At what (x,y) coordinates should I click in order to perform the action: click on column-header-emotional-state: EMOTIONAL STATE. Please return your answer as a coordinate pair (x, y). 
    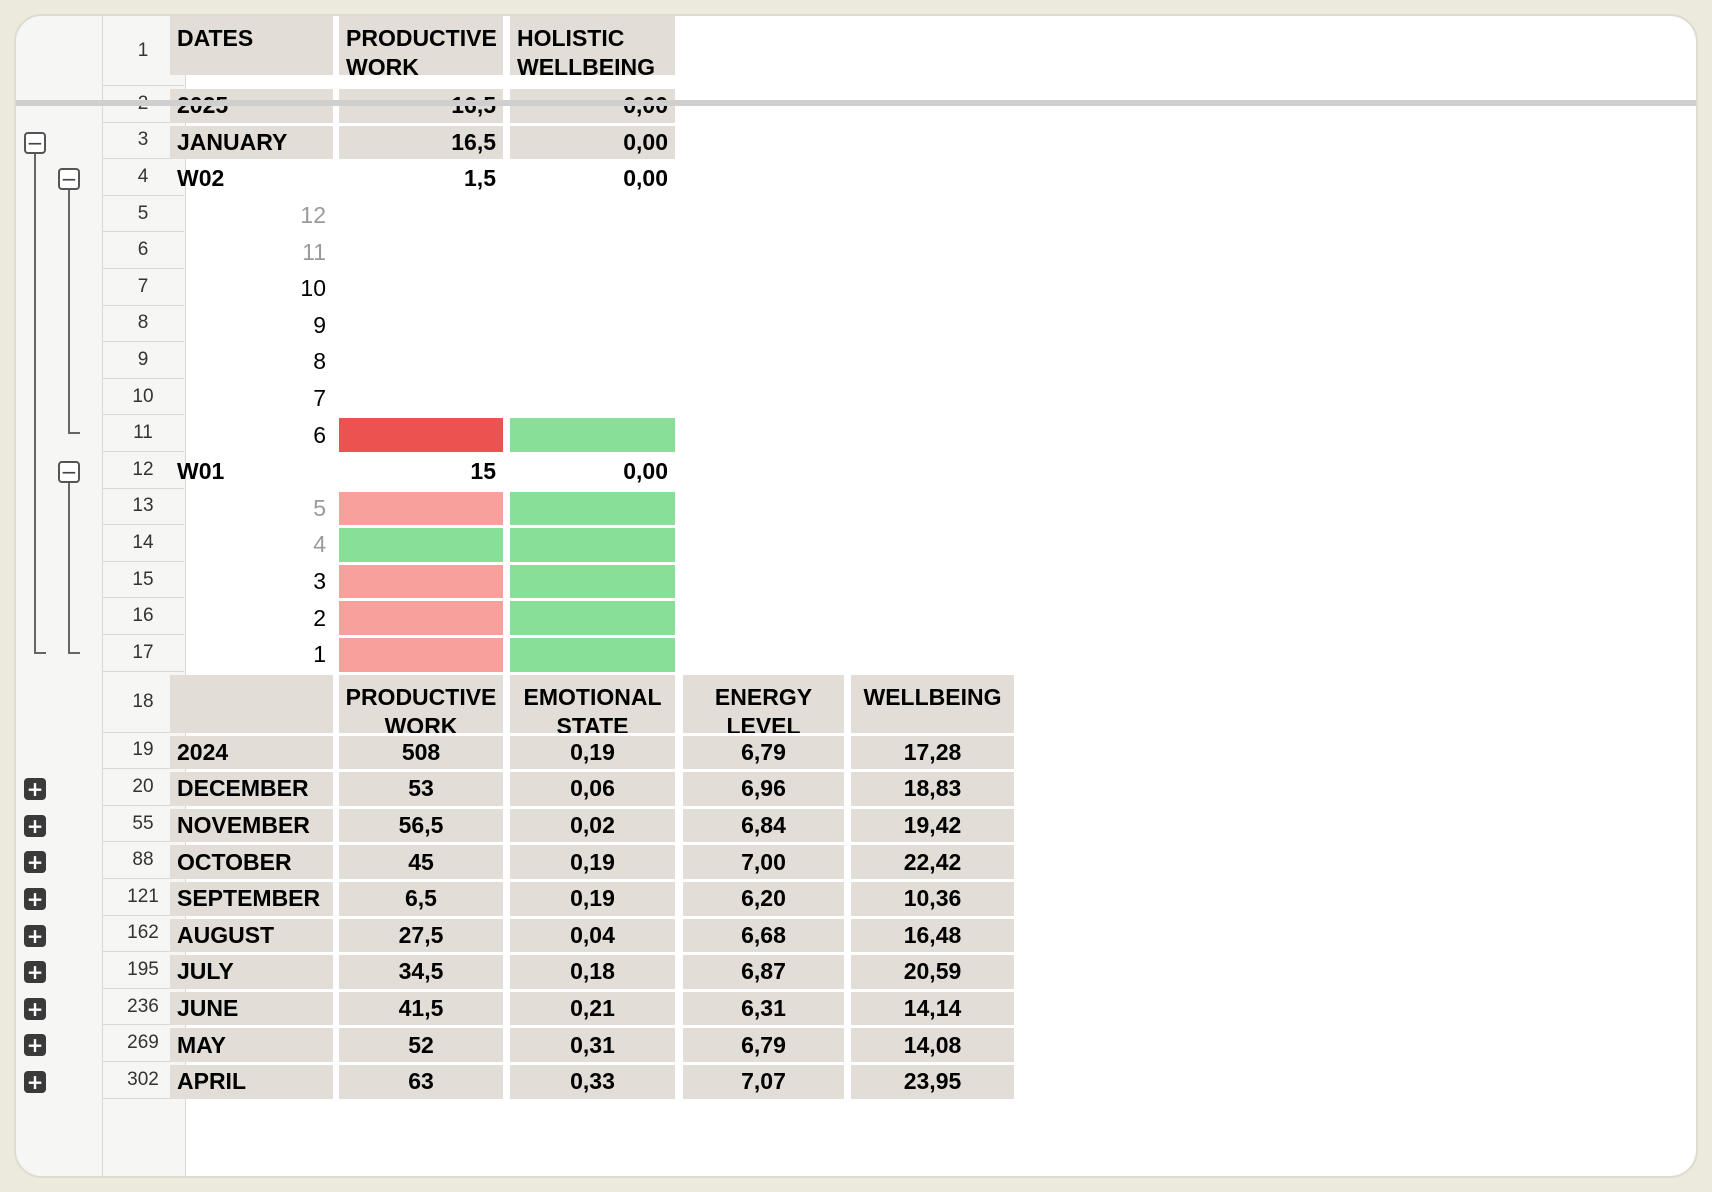
    Looking at the image, I should click on (592, 703).